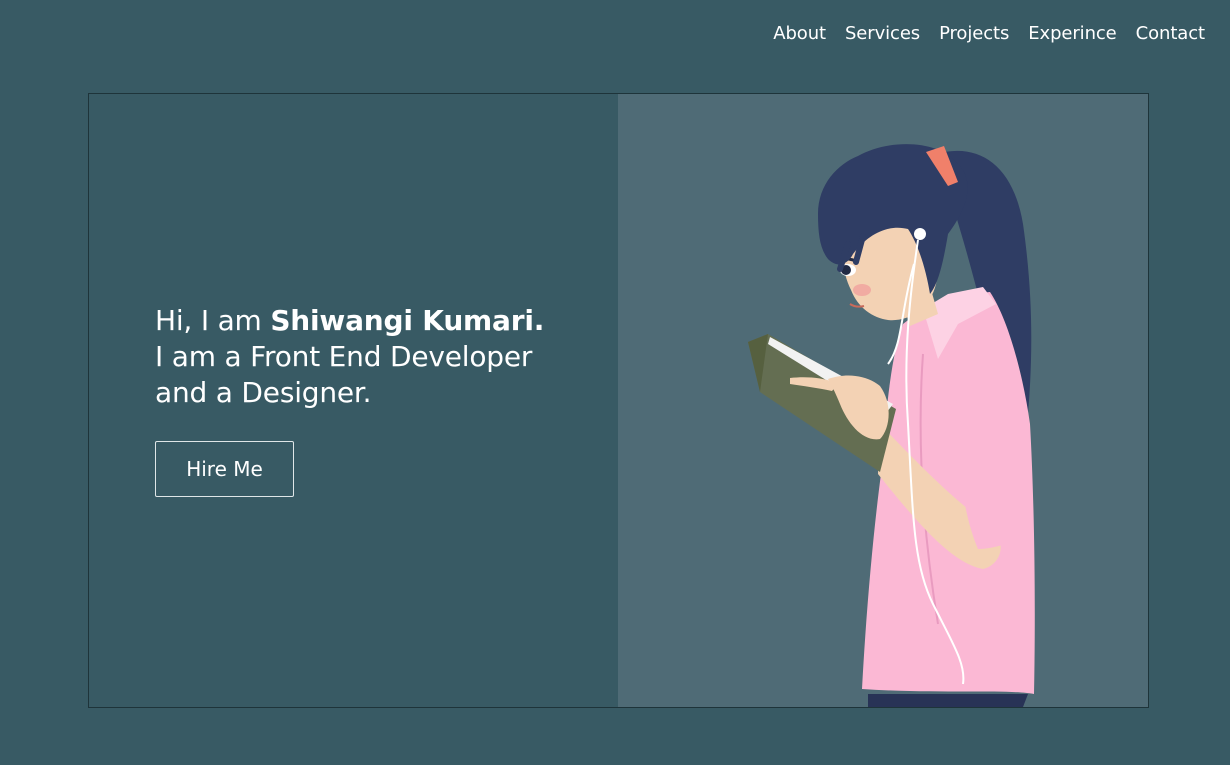 Image resolution: width=1230 pixels, height=765 pixels. I want to click on pants, so click(948, 700).